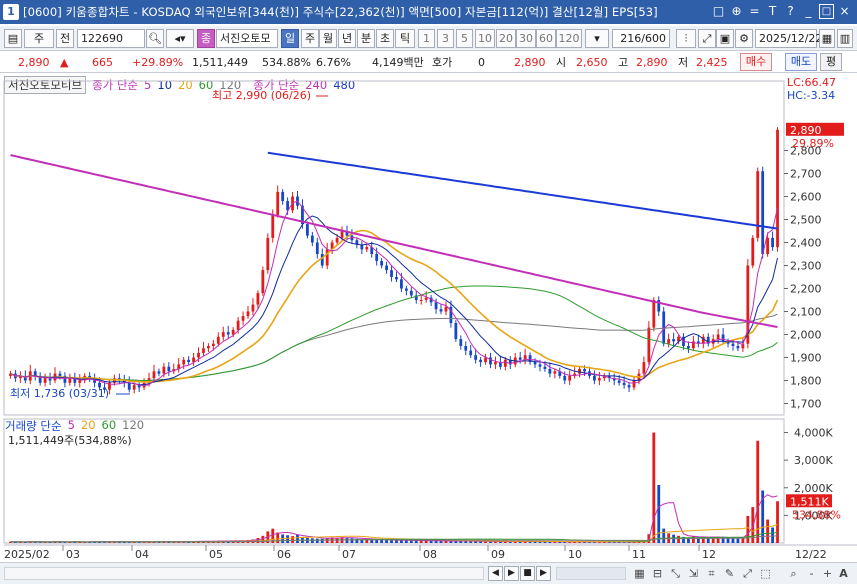 The image size is (857, 584). Describe the element at coordinates (405, 38) in the screenshot. I see `period-tick: 틱` at that location.